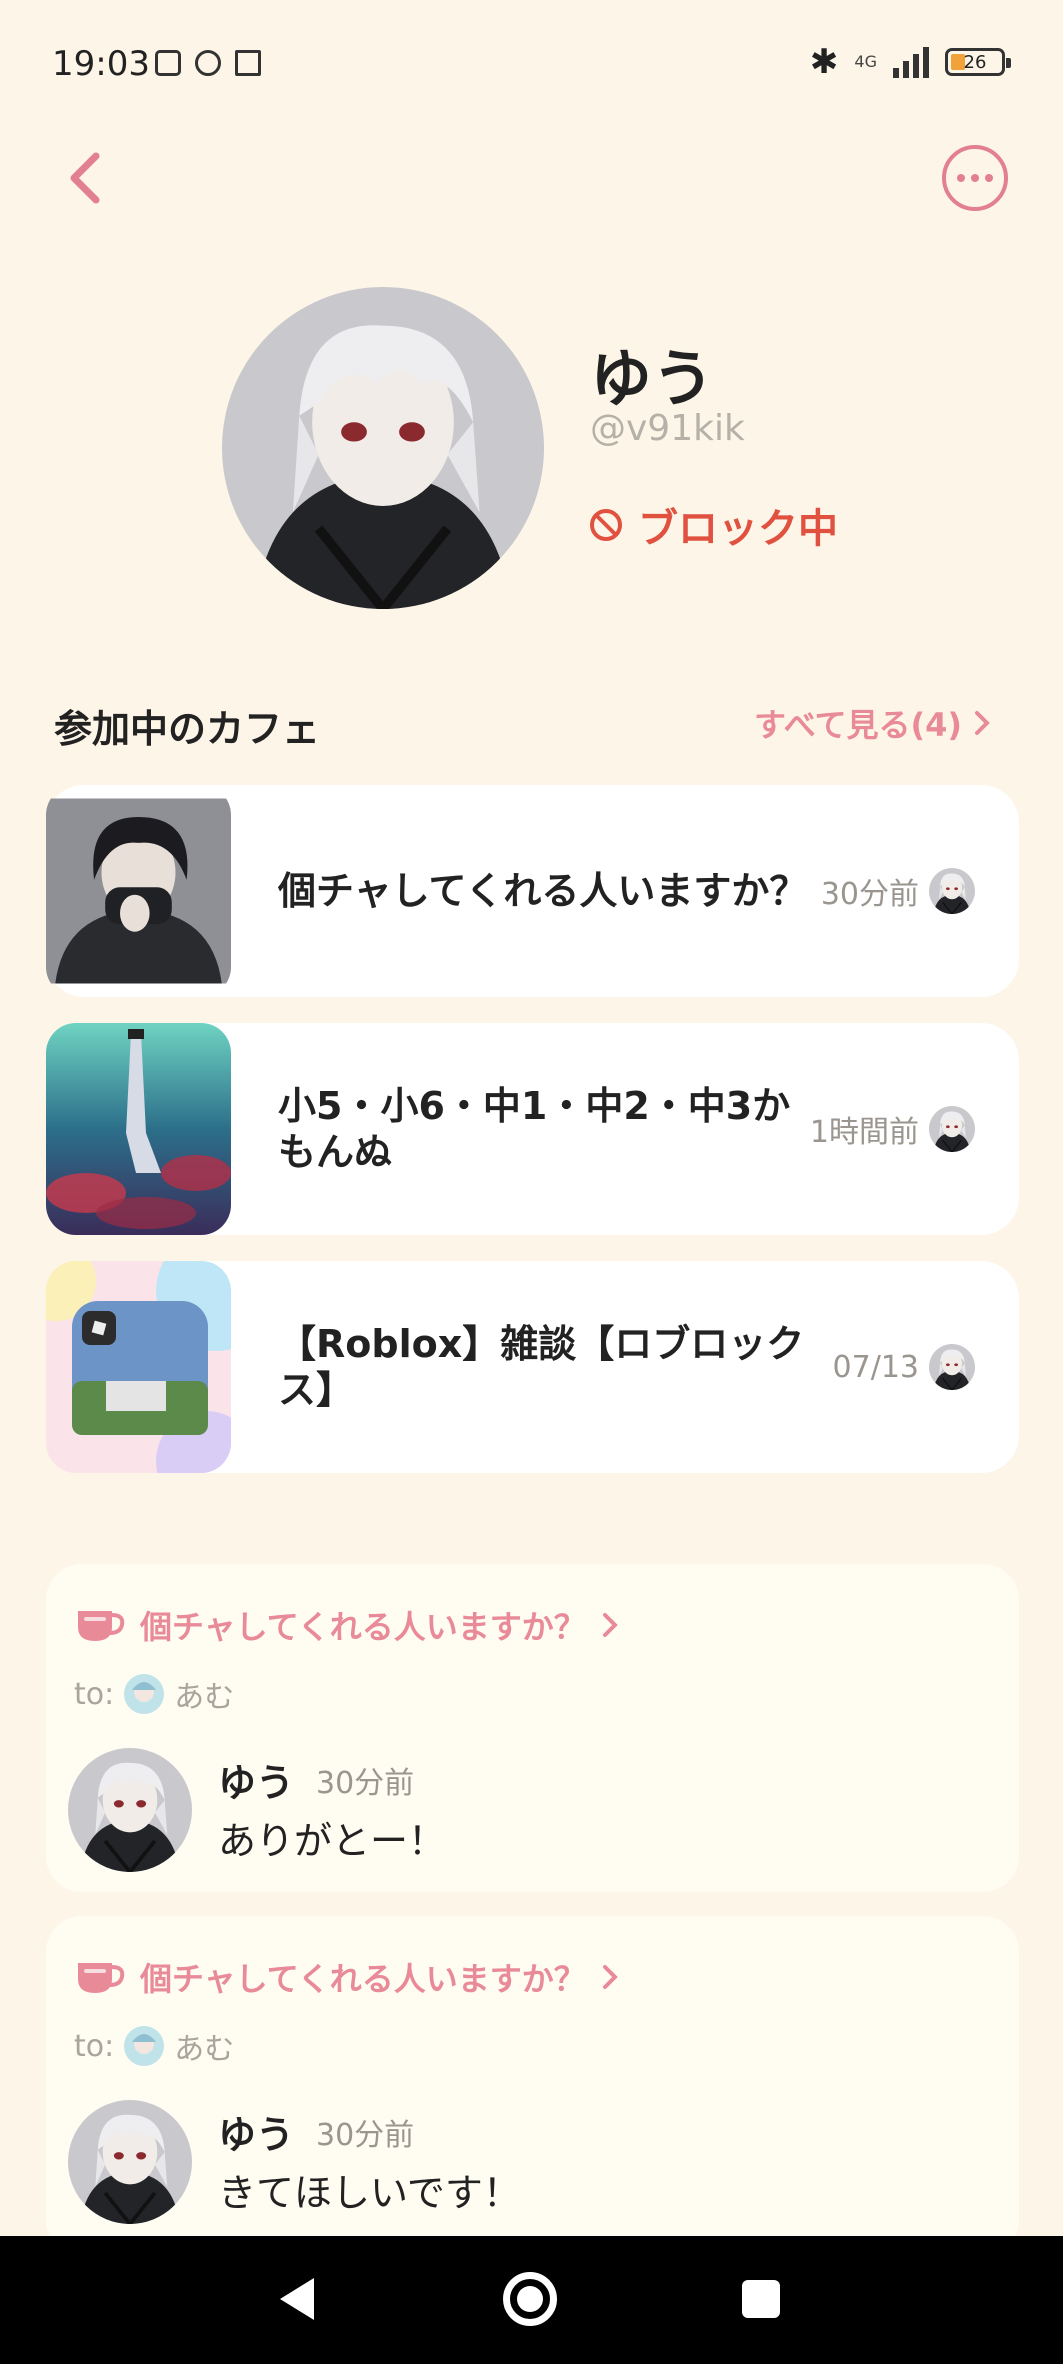 The width and height of the screenshot is (1063, 2364). I want to click on cafe-time: 30分前, so click(869, 894).